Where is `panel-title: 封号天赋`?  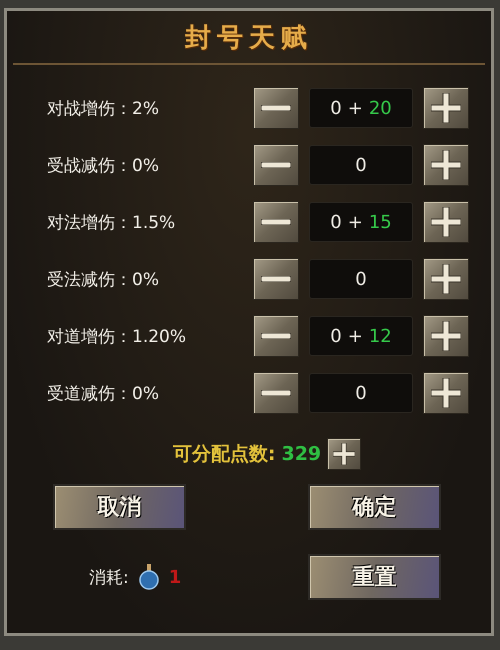 panel-title: 封号天赋 is located at coordinates (249, 38).